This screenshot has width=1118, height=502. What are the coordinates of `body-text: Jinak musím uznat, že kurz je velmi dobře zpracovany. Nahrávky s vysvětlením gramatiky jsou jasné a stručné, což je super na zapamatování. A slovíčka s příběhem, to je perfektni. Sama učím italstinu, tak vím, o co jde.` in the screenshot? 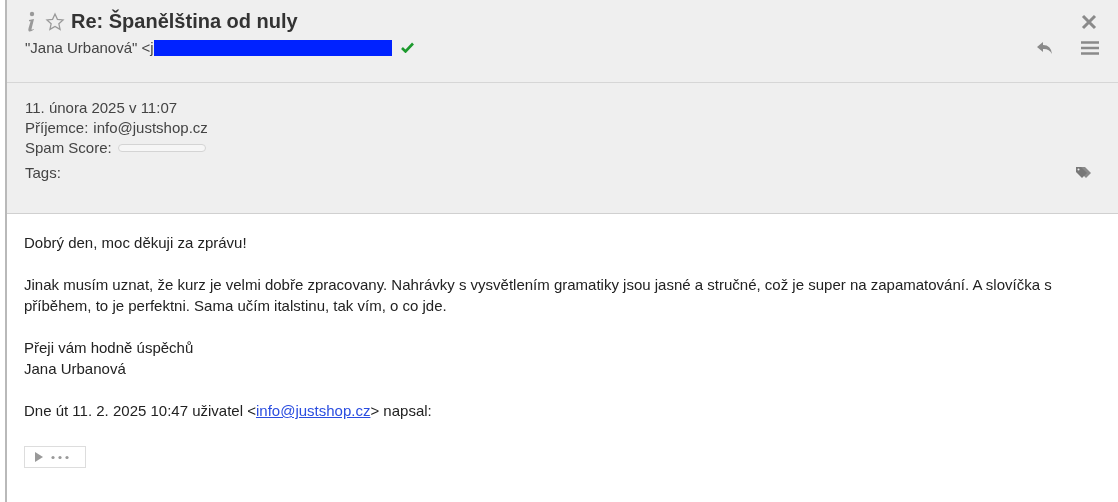 It's located at (538, 295).